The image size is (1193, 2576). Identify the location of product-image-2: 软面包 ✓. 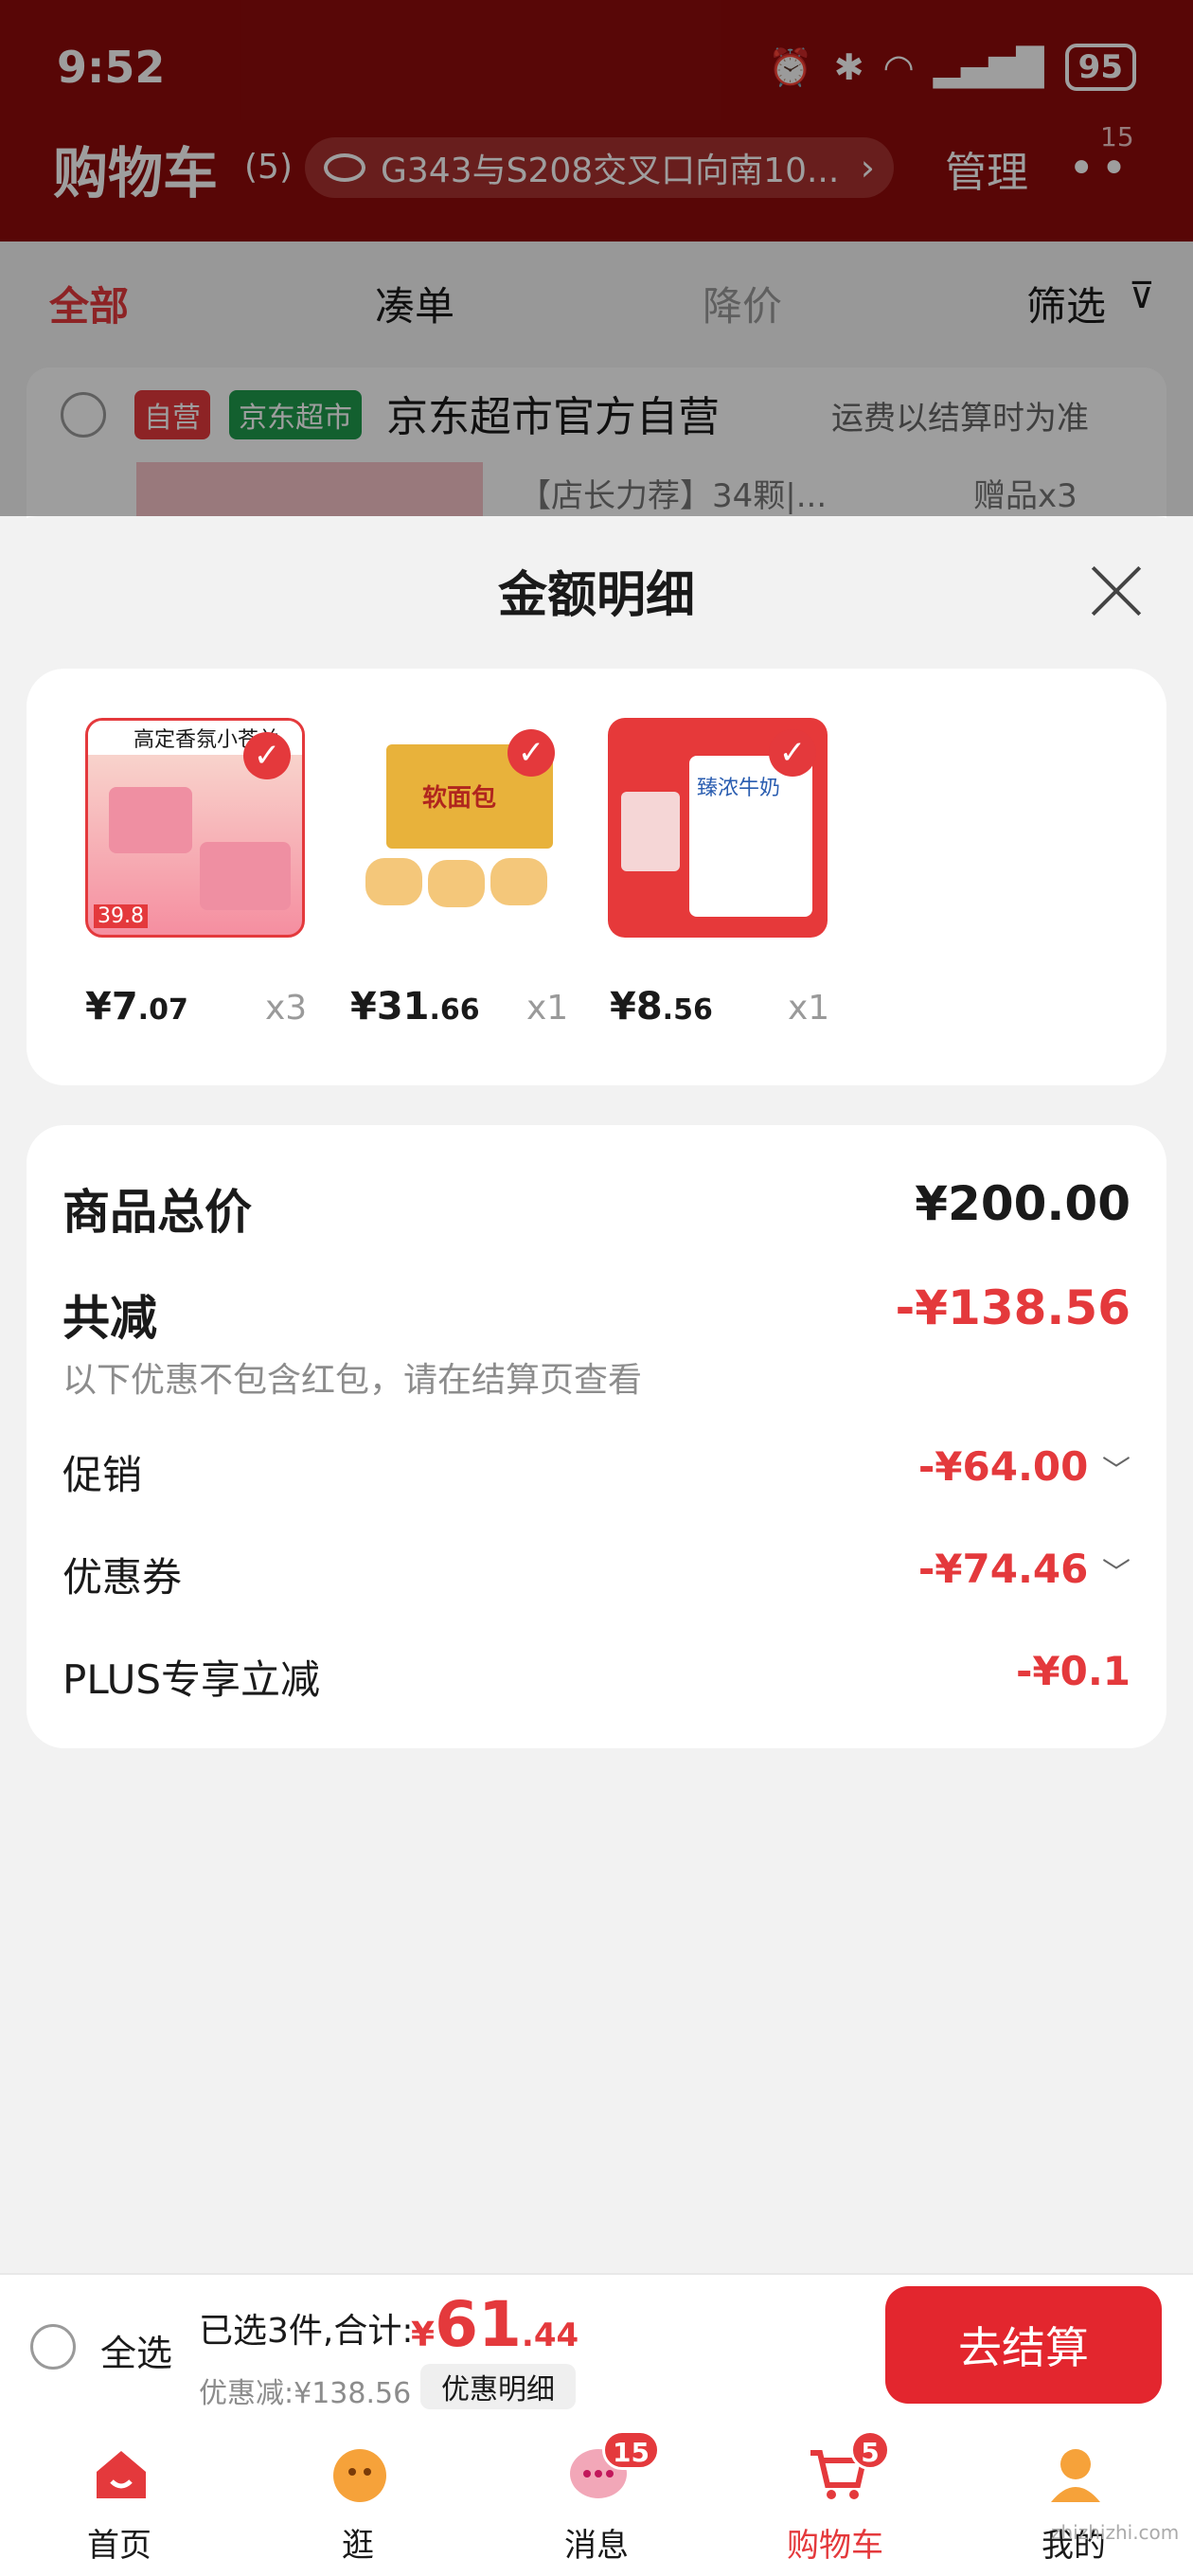
(456, 828).